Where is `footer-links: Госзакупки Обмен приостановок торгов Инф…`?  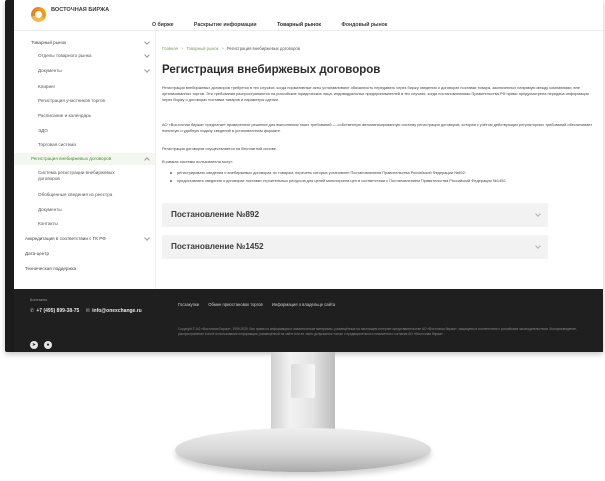
footer-links: Госзакупки Обмен приостановок торгов Инф… is located at coordinates (260, 304).